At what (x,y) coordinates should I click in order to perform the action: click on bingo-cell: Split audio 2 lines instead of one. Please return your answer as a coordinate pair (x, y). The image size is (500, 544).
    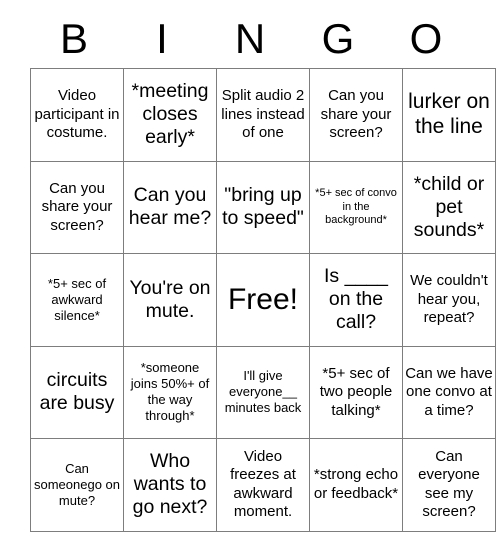
    Looking at the image, I should click on (263, 115).